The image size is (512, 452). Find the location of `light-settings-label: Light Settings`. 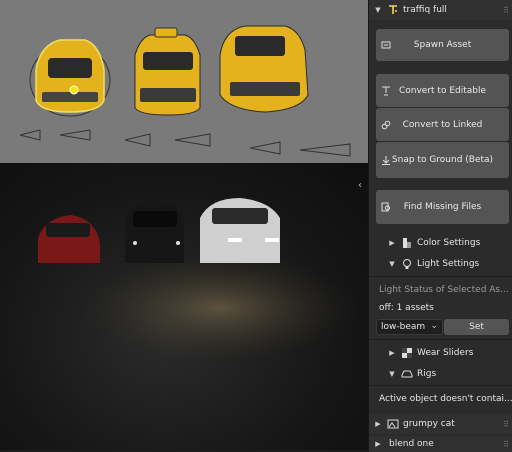

light-settings-label: Light Settings is located at coordinates (448, 264).